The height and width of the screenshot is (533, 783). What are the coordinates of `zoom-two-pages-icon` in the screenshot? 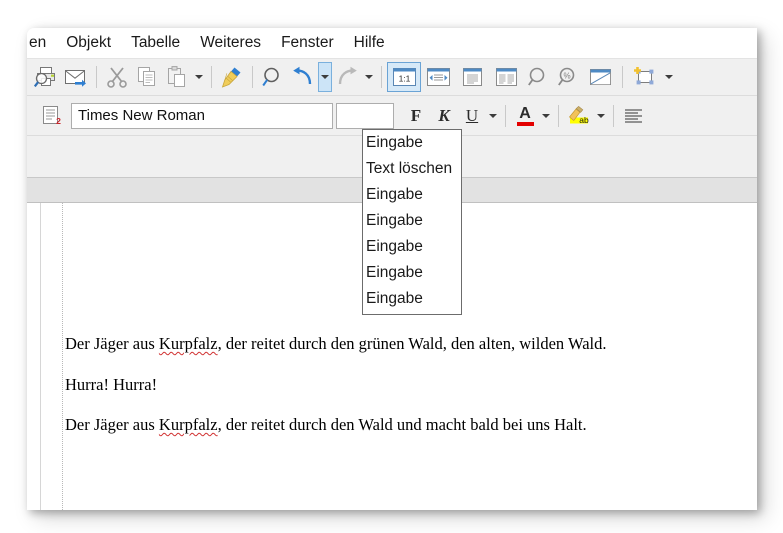 It's located at (506, 77).